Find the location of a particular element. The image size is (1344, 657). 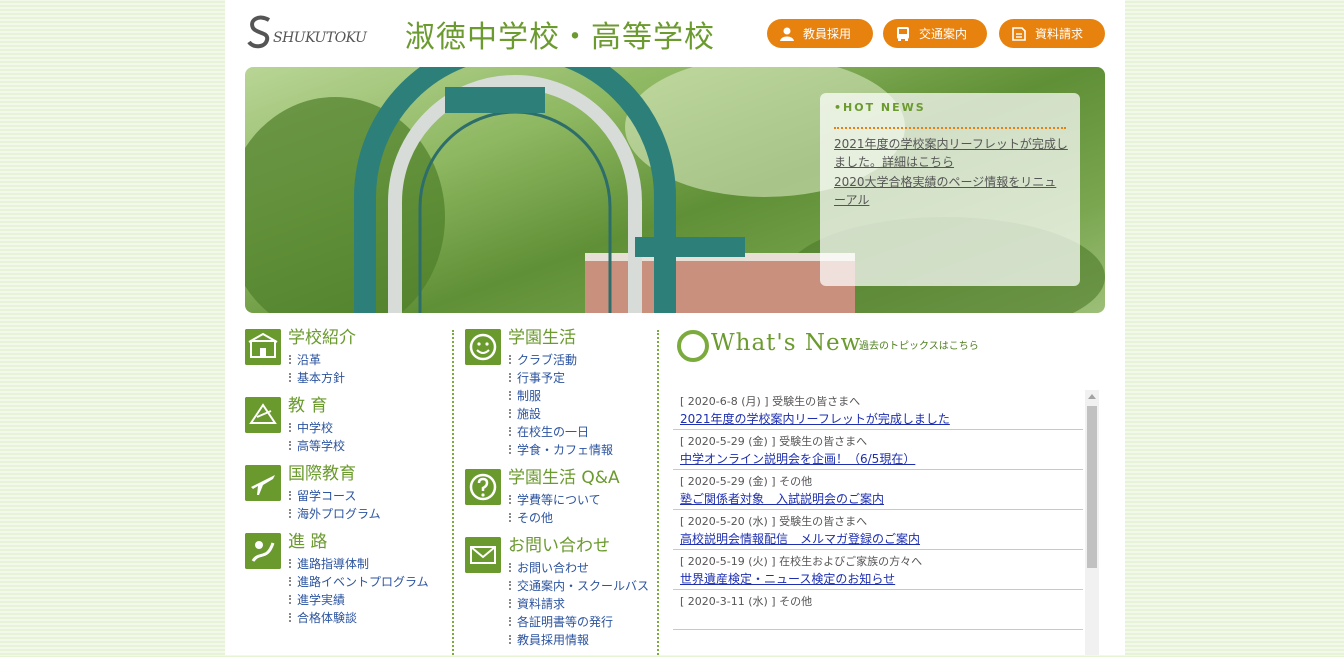

school-name: 淑徳中学校・高等学校 is located at coordinates (560, 37).